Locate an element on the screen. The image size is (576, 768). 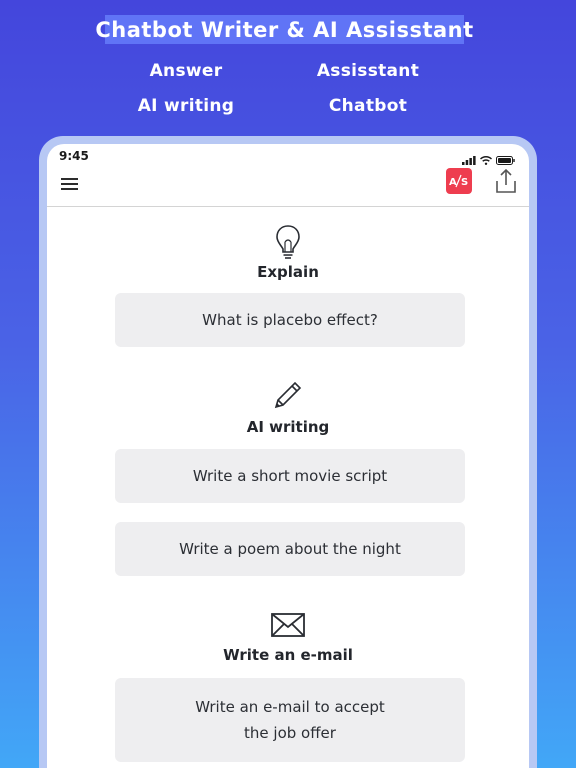
battery-icon is located at coordinates (505, 159).